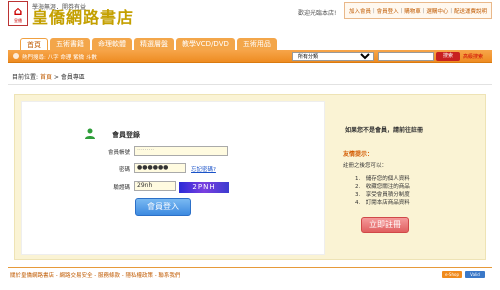 The image size is (500, 290). I want to click on advanced-search-link: 高級搜索, so click(473, 56).